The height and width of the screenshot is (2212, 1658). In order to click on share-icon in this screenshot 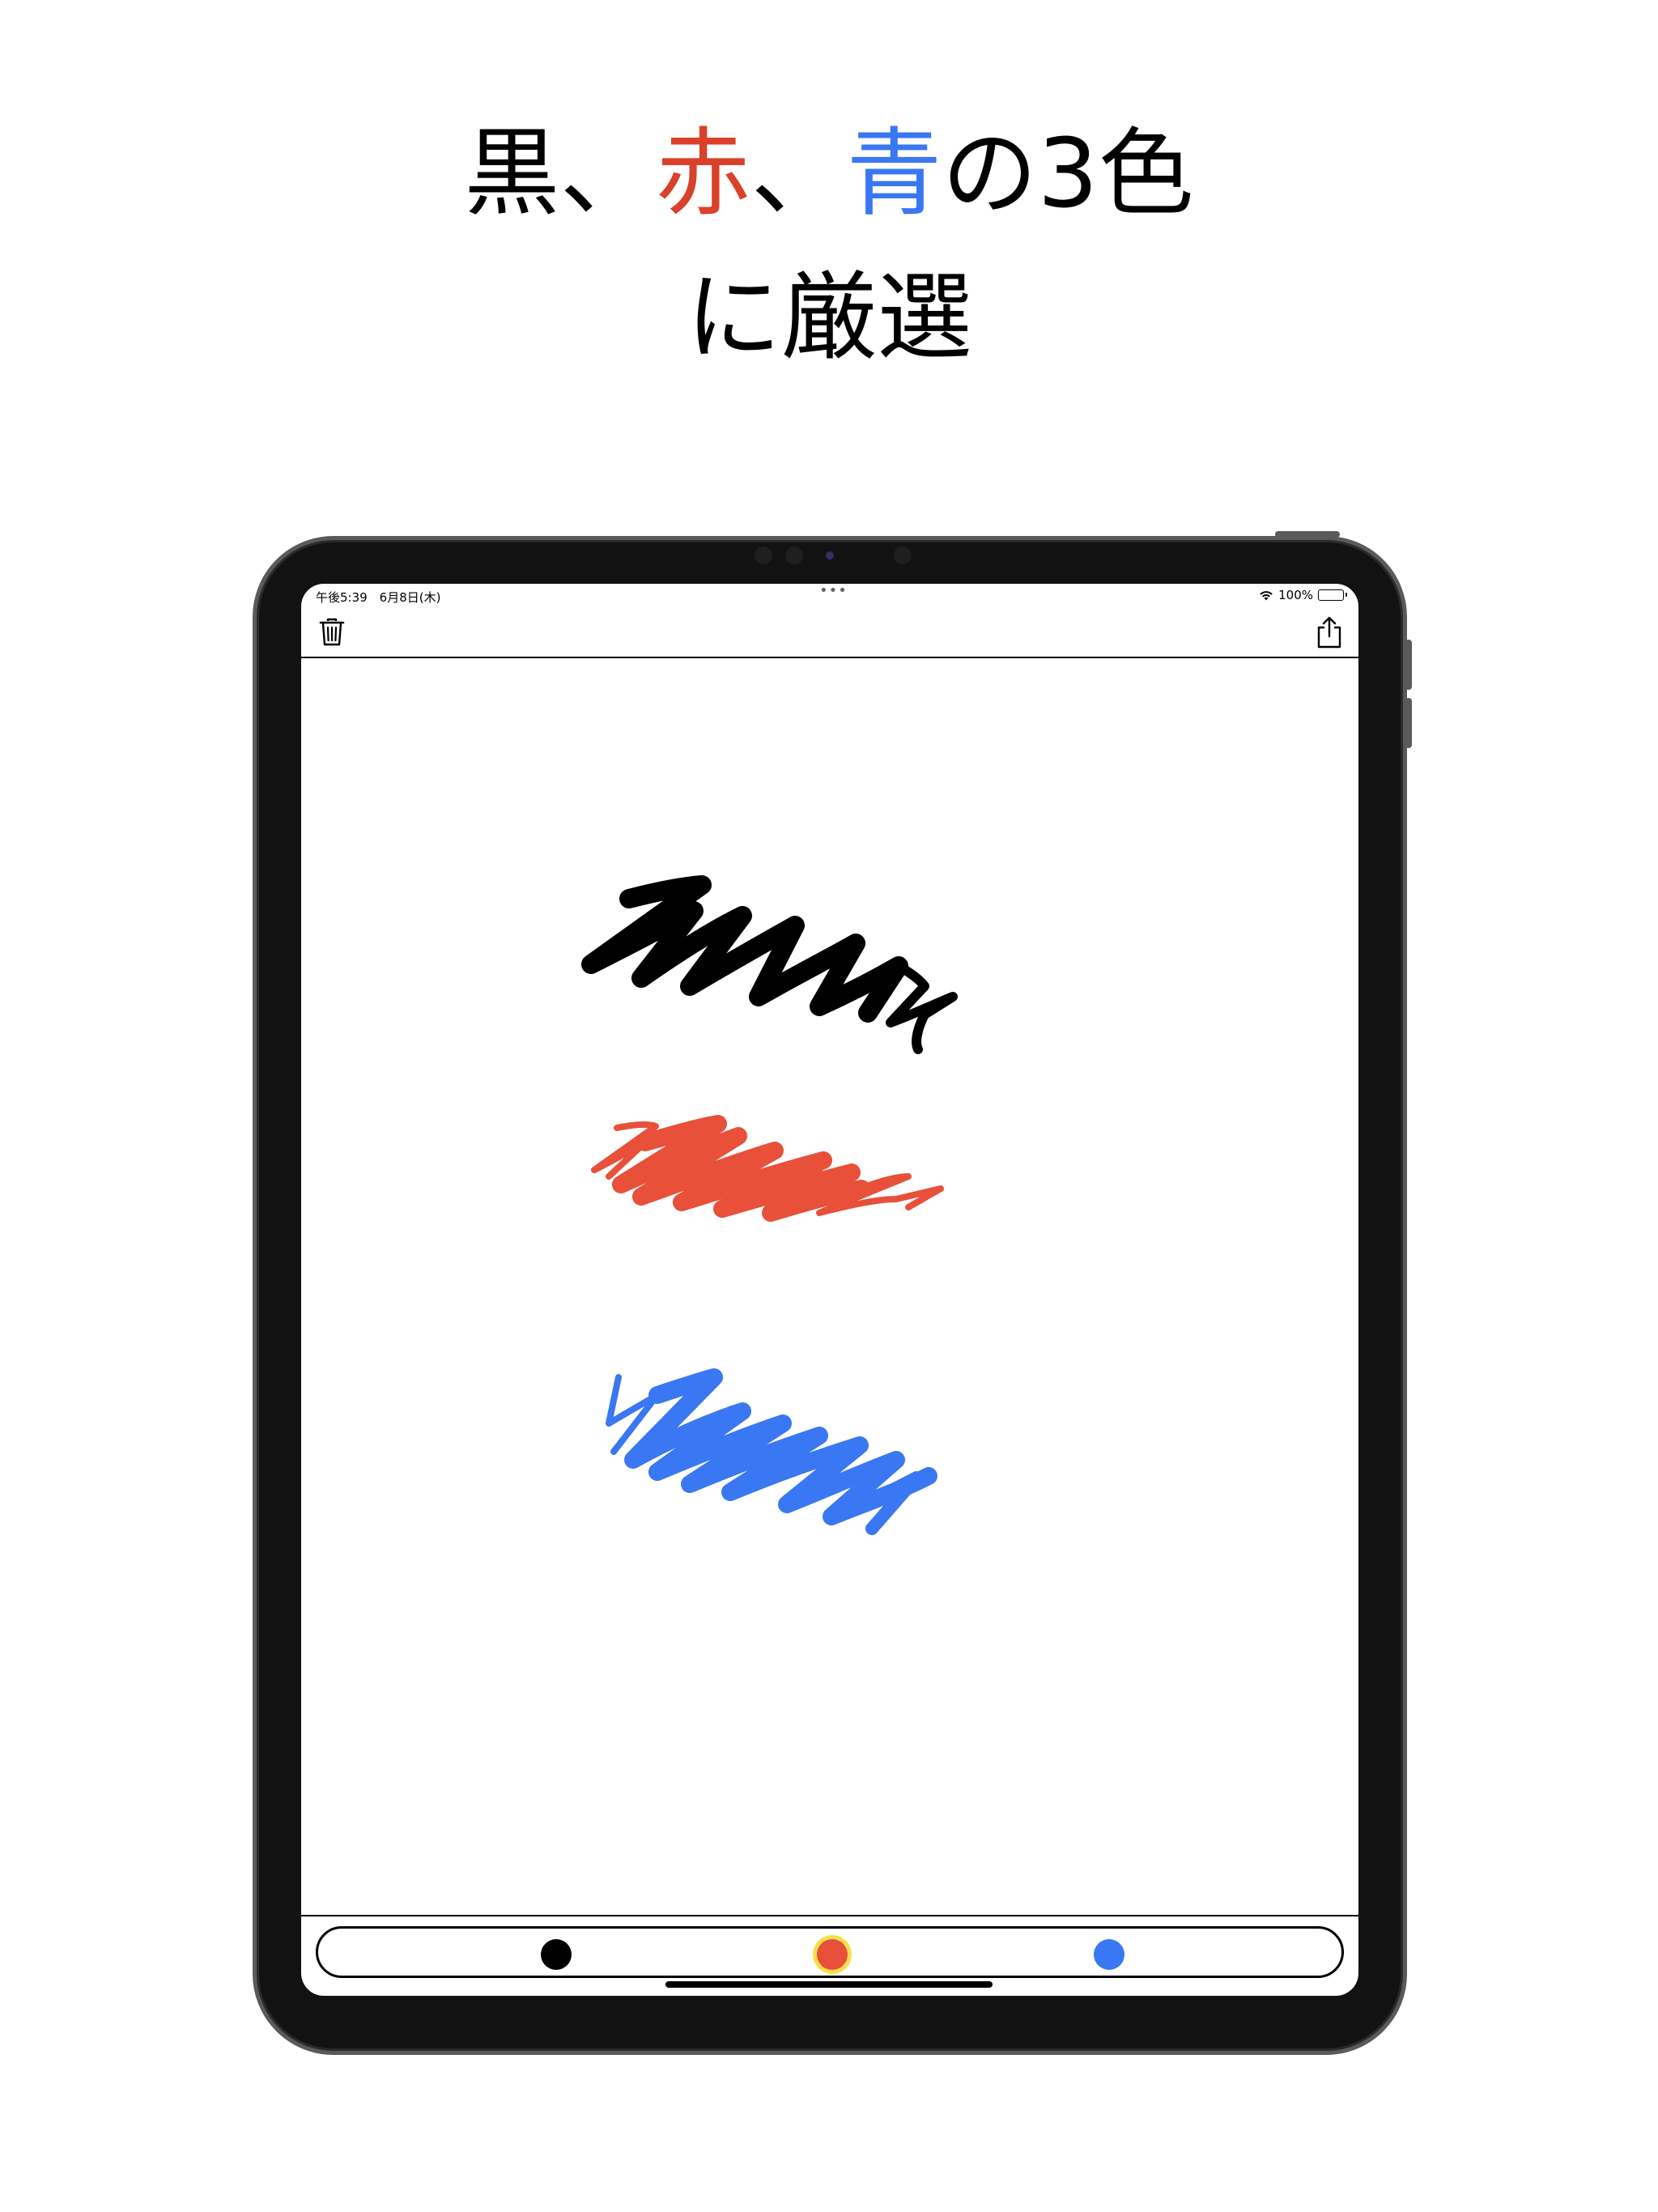, I will do `click(1329, 632)`.